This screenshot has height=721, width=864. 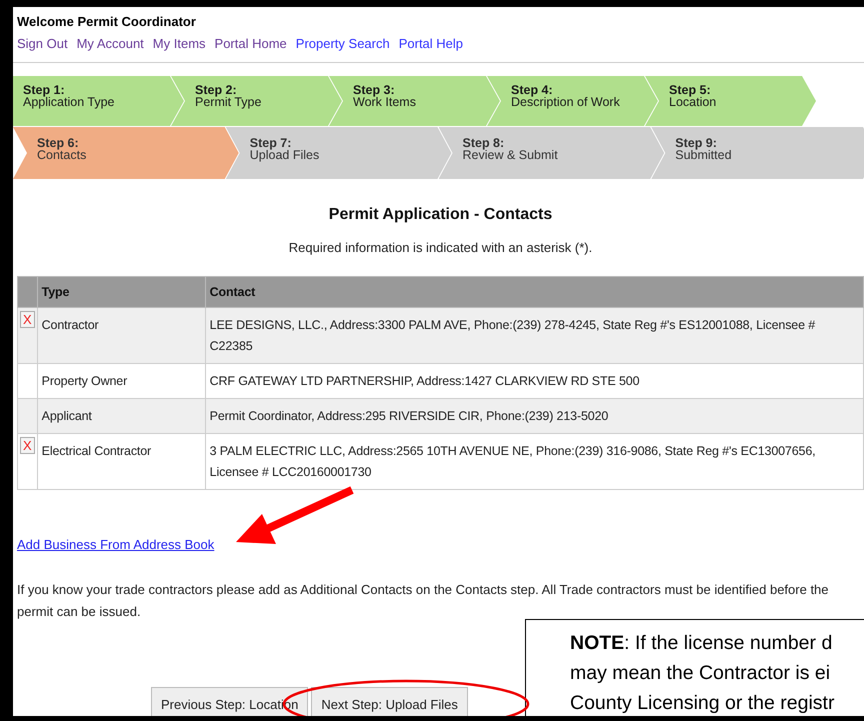 What do you see at coordinates (62, 155) in the screenshot?
I see `step-label: Contacts` at bounding box center [62, 155].